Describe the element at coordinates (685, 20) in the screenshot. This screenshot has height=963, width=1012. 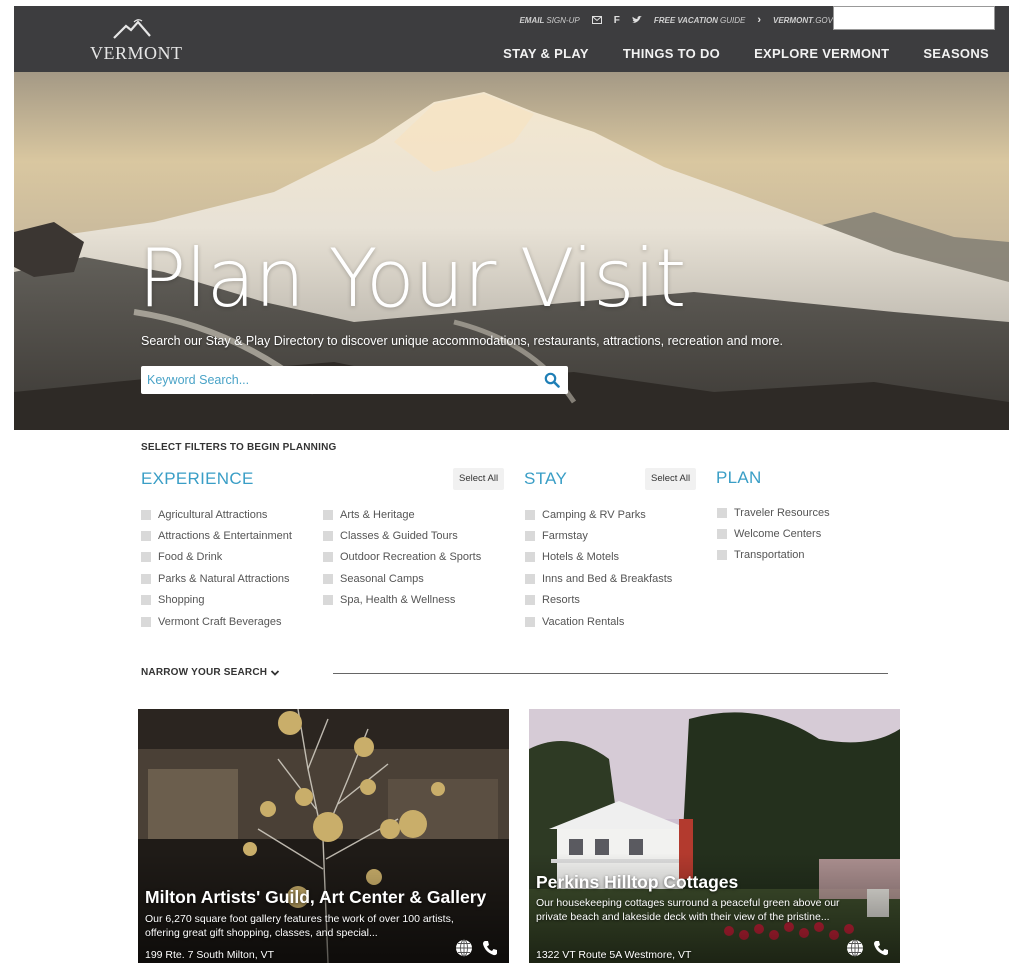
I see `vacation-guide-bold: FREE VACATION` at that location.